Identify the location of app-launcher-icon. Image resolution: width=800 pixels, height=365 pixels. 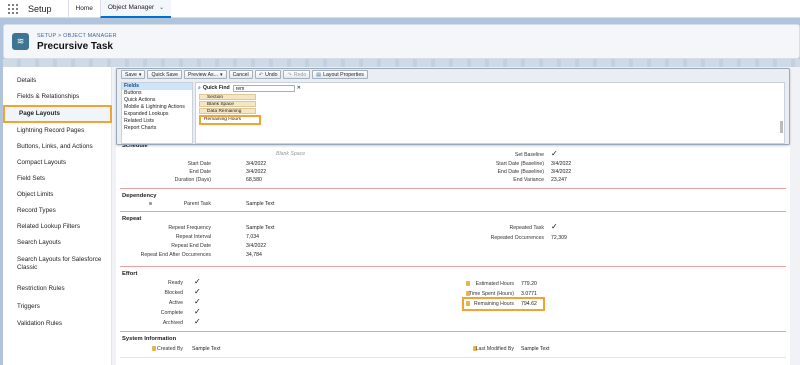
(13, 8).